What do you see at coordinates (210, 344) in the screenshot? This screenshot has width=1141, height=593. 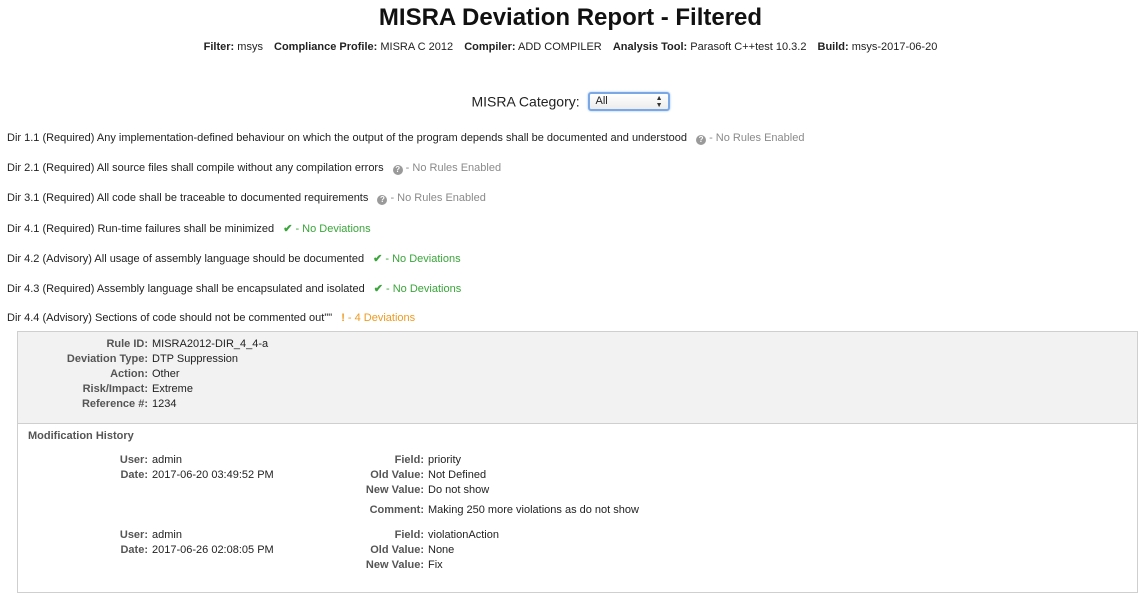 I see `rule-id-value: MISRA2012-DIR_4_4-a` at bounding box center [210, 344].